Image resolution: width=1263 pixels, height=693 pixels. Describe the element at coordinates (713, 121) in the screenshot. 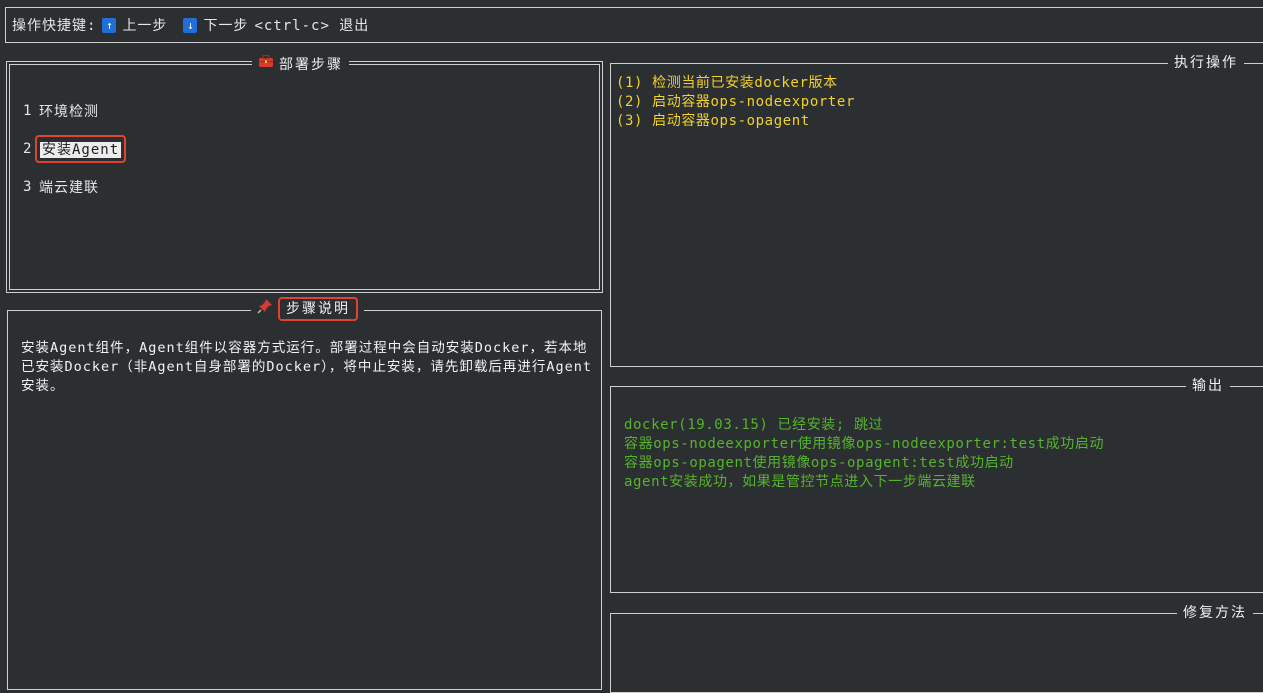

I see `execute-item: (3) 启动容器ops-opagent` at that location.